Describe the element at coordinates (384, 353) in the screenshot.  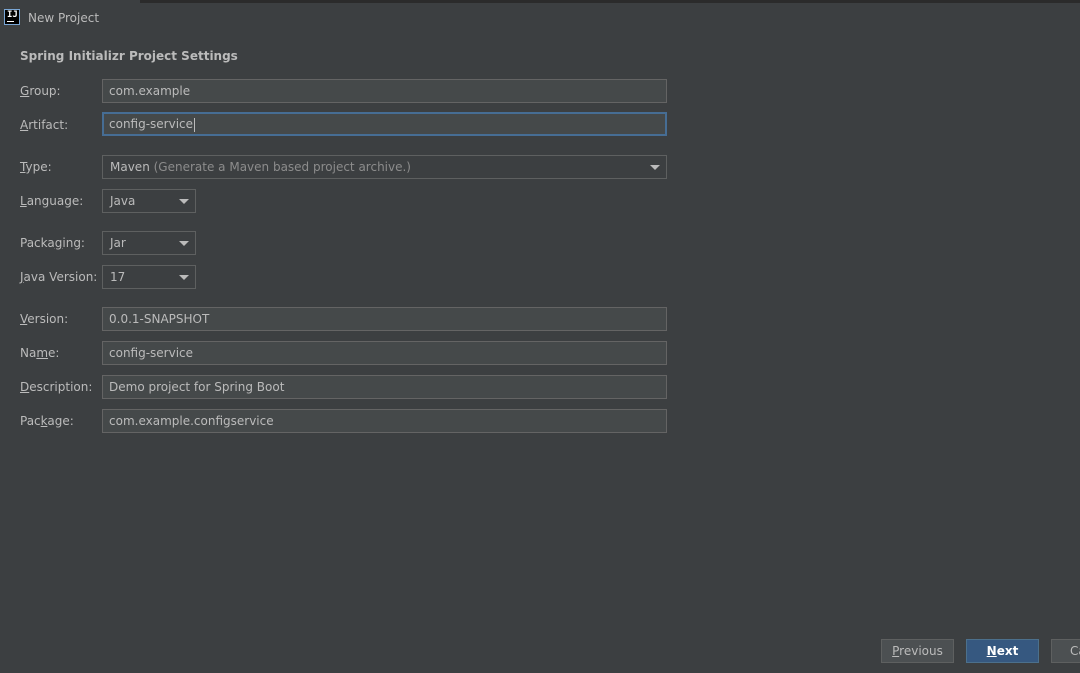
I see `name-field: config-service` at that location.